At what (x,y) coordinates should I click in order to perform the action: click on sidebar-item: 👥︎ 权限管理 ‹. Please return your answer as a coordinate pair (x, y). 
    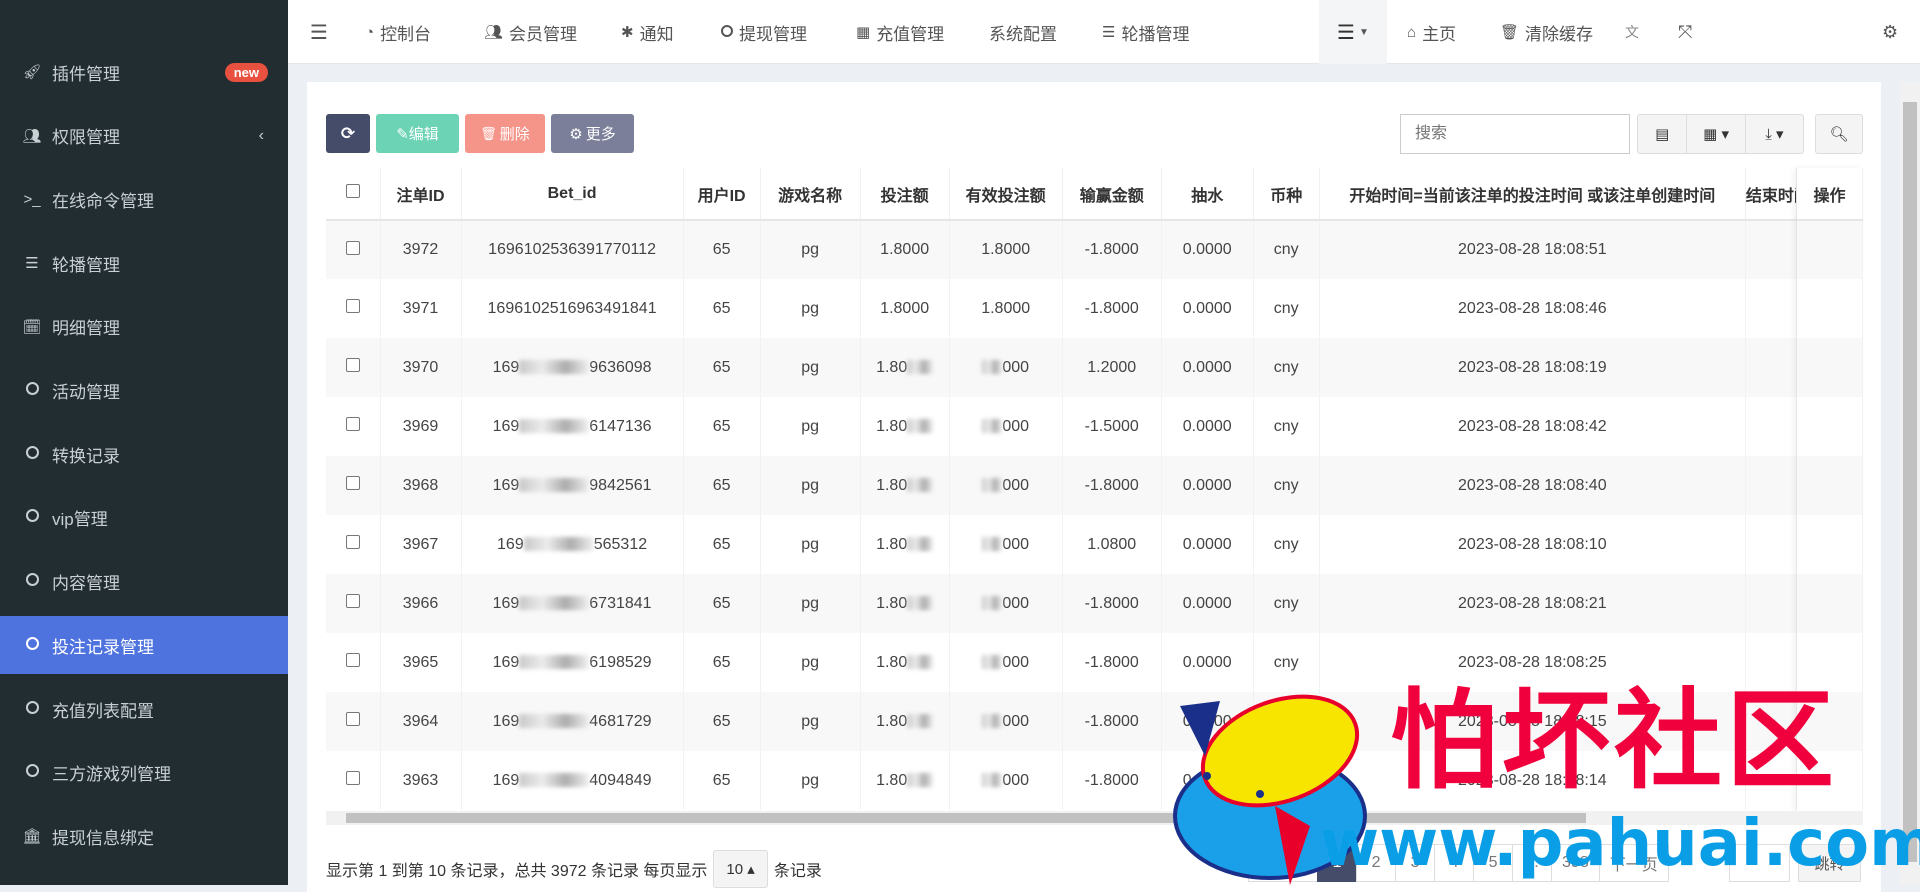
    Looking at the image, I should click on (144, 136).